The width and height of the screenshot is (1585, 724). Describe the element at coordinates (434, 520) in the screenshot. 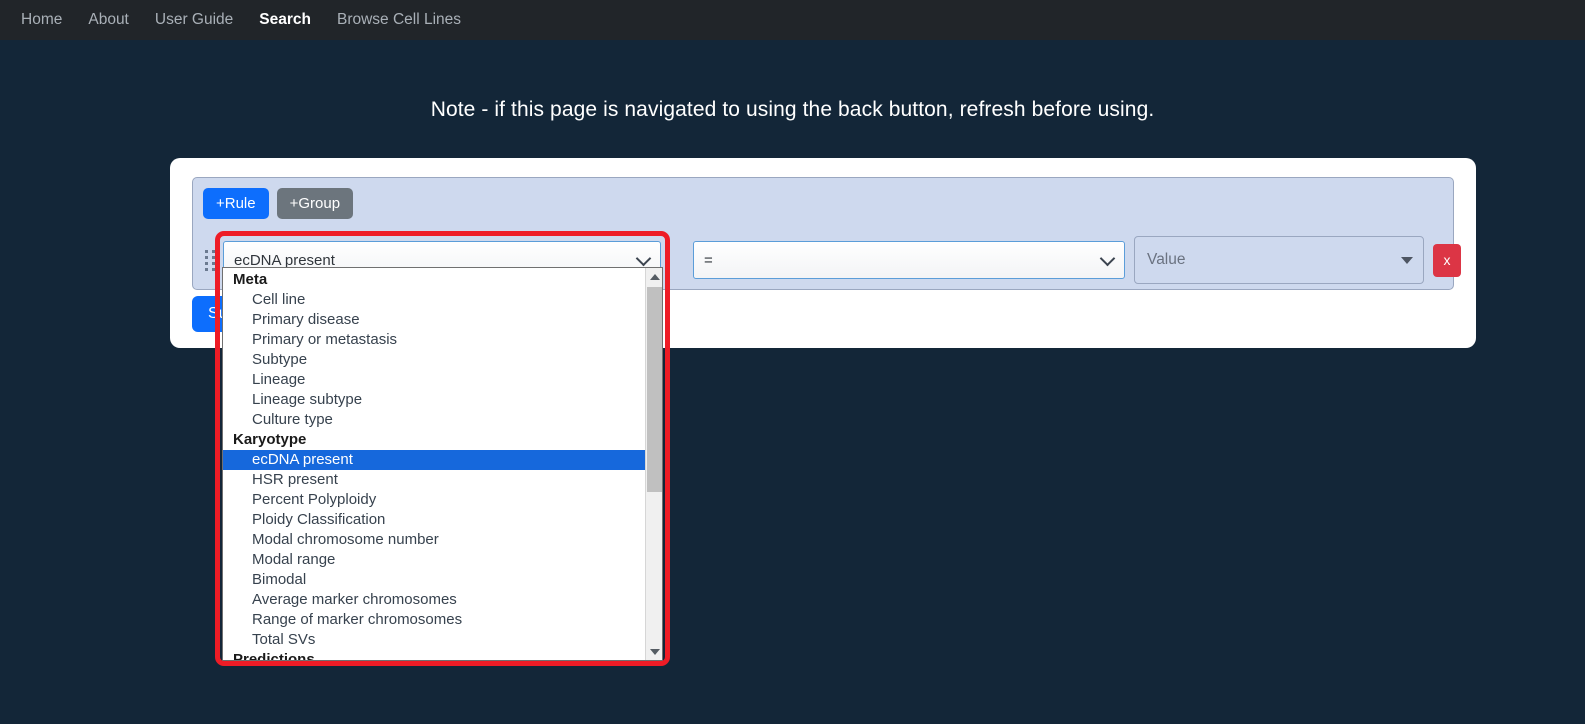

I see `option-ploidy-classification: Ploidy Classification` at that location.